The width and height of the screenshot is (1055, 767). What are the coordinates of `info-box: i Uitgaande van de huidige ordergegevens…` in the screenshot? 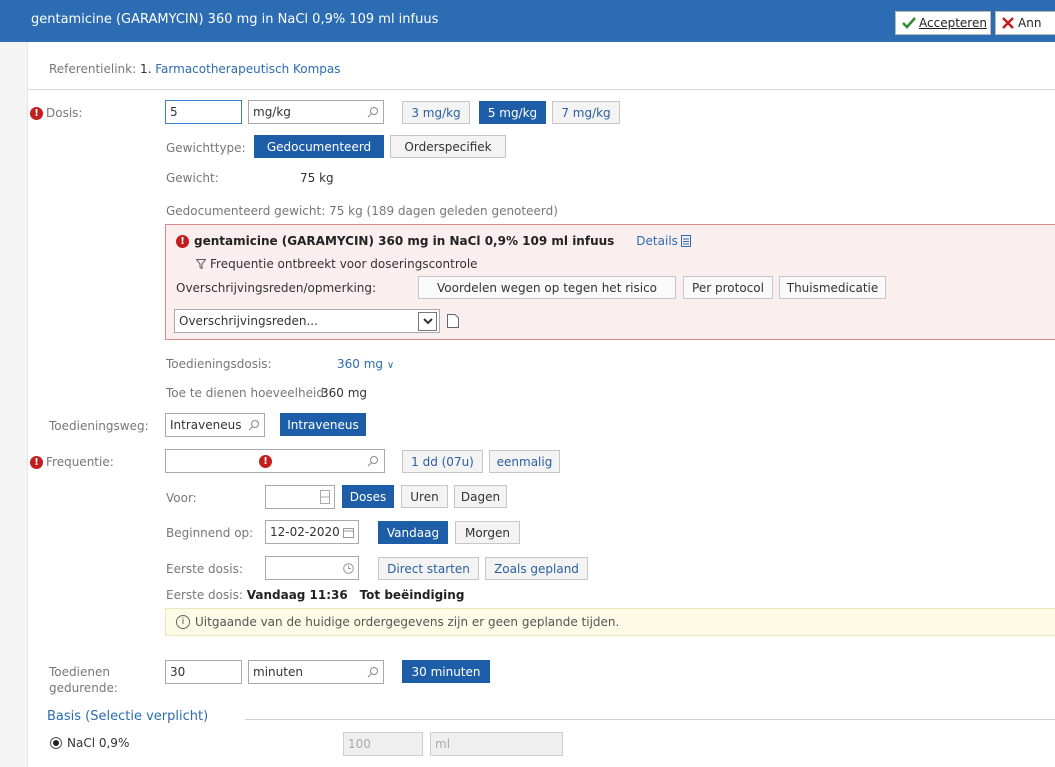 It's located at (610, 622).